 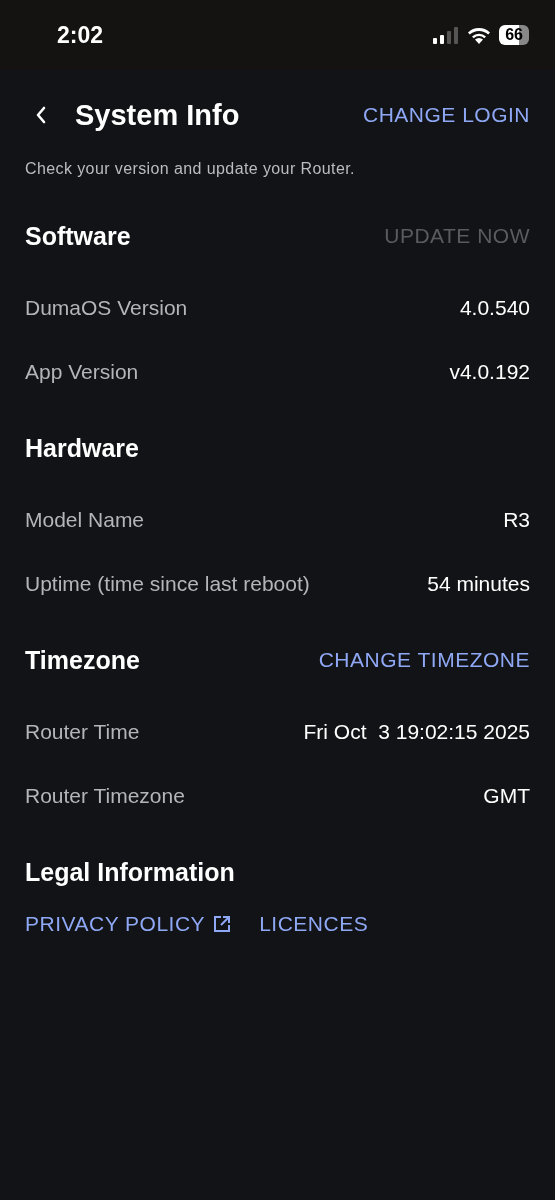 I want to click on section-action-link: CHANGE TIMEZONE, so click(x=424, y=660).